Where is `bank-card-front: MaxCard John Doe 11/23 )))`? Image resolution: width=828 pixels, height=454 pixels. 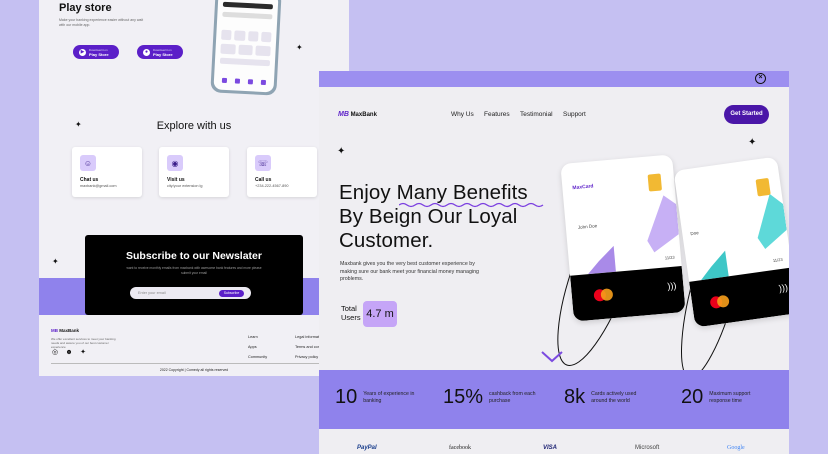
bank-card-front: MaxCard John Doe 11/23 ))) is located at coordinates (623, 238).